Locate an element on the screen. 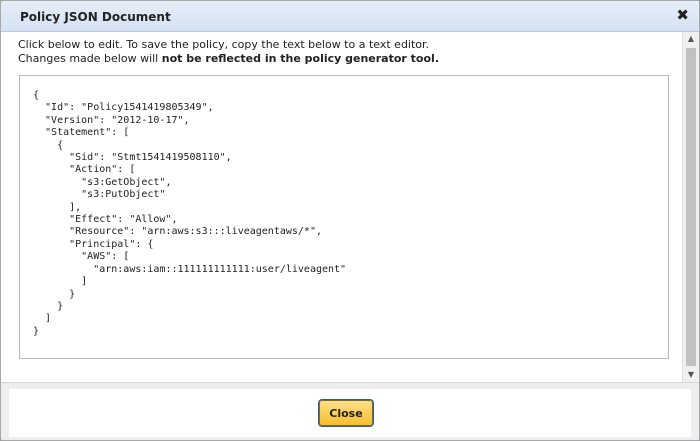 This screenshot has width=700, height=441. dialog-footer: Close is located at coordinates (350, 411).